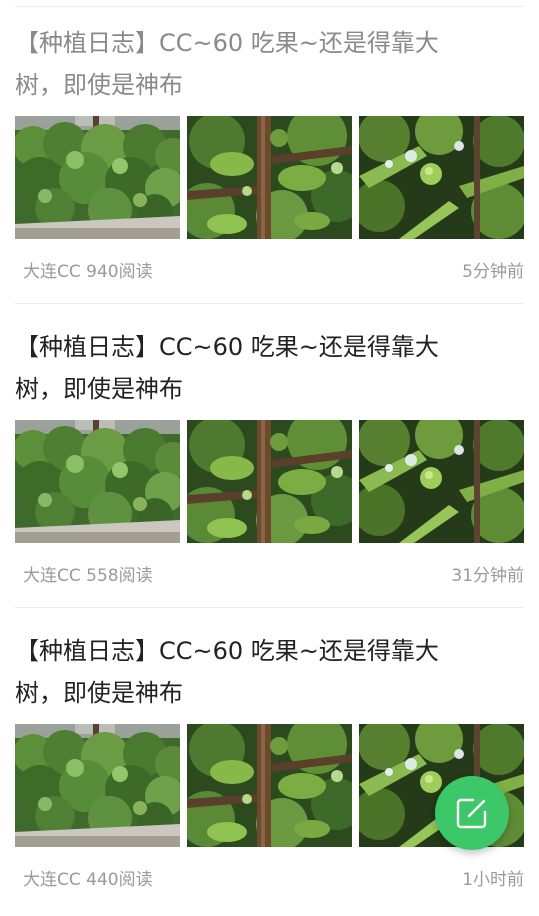 The height and width of the screenshot is (916, 539). What do you see at coordinates (269, 269) in the screenshot?
I see `post-meta: 大连CC 940阅读 5分钟前` at bounding box center [269, 269].